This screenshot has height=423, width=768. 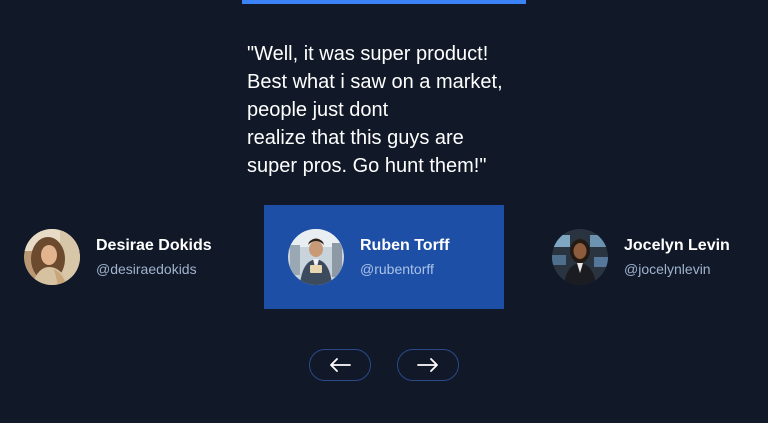 I want to click on quote-line: realize that this guys are, so click(x=355, y=138).